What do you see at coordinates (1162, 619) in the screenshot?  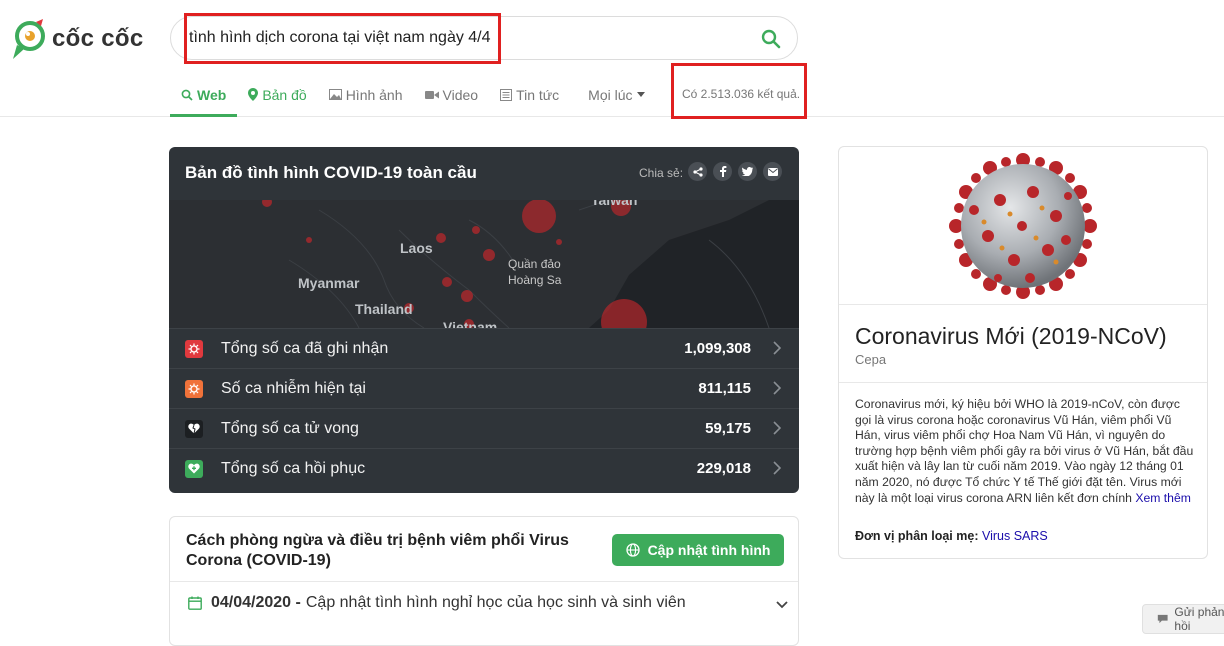 I see `chat-bubble-icon` at bounding box center [1162, 619].